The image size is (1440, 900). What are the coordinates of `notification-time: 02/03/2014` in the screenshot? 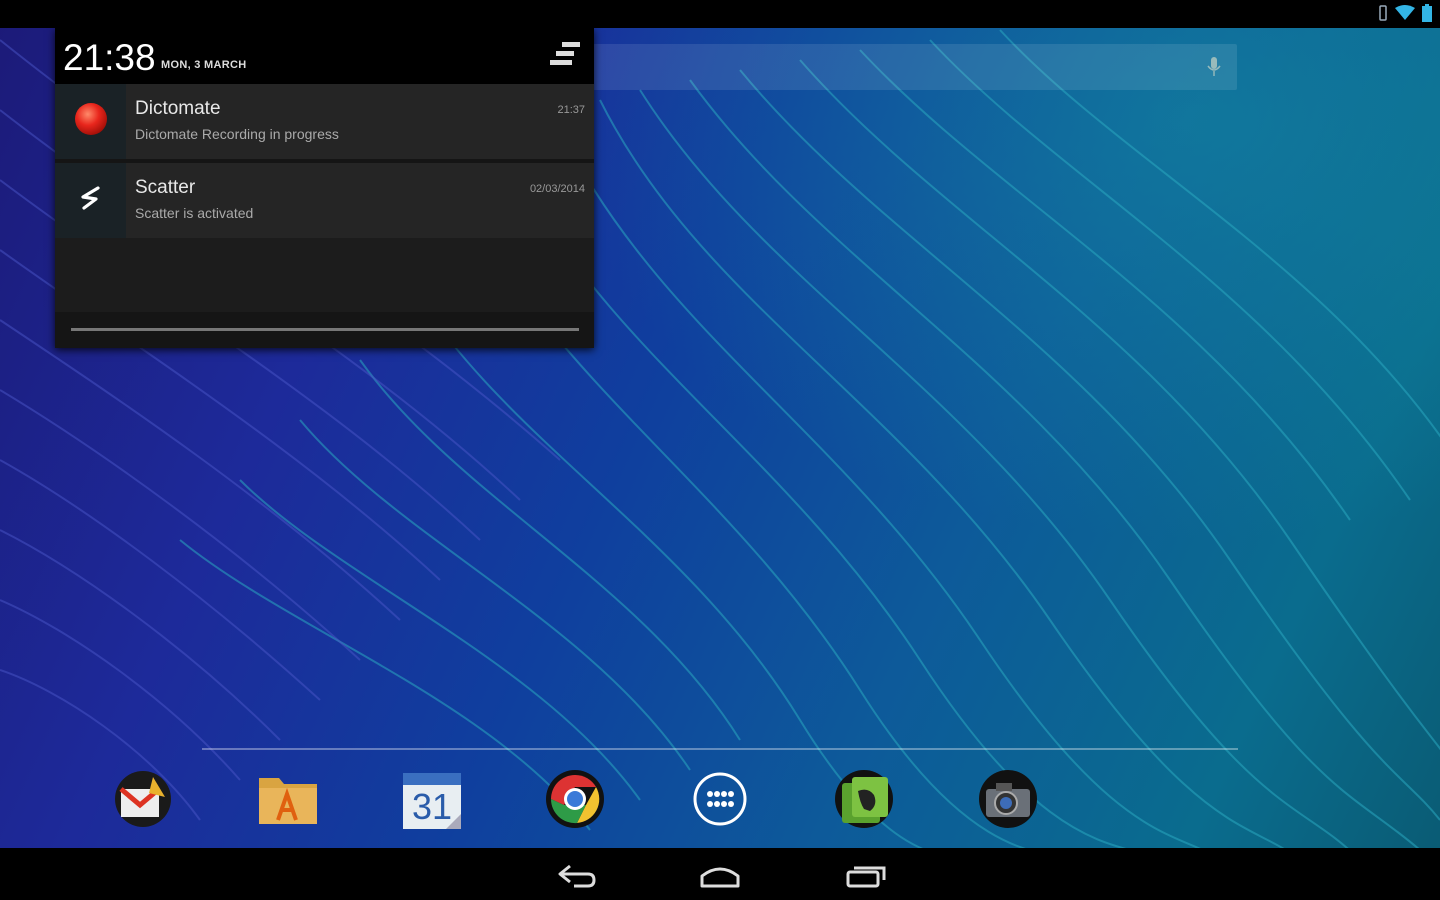 It's located at (557, 189).